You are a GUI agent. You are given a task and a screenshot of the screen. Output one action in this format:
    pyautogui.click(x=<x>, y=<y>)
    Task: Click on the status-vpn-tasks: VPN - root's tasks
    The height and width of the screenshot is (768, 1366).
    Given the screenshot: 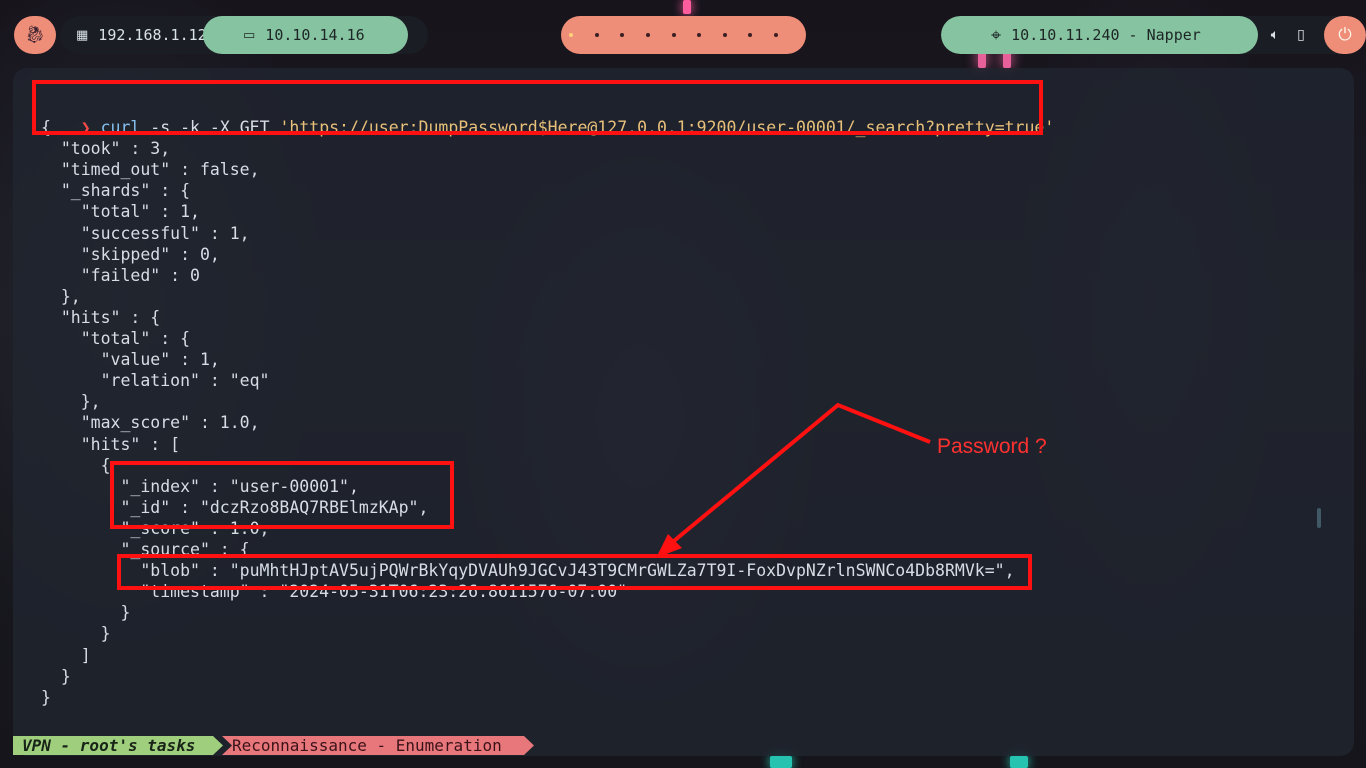 What is the action you would take?
    pyautogui.click(x=118, y=745)
    